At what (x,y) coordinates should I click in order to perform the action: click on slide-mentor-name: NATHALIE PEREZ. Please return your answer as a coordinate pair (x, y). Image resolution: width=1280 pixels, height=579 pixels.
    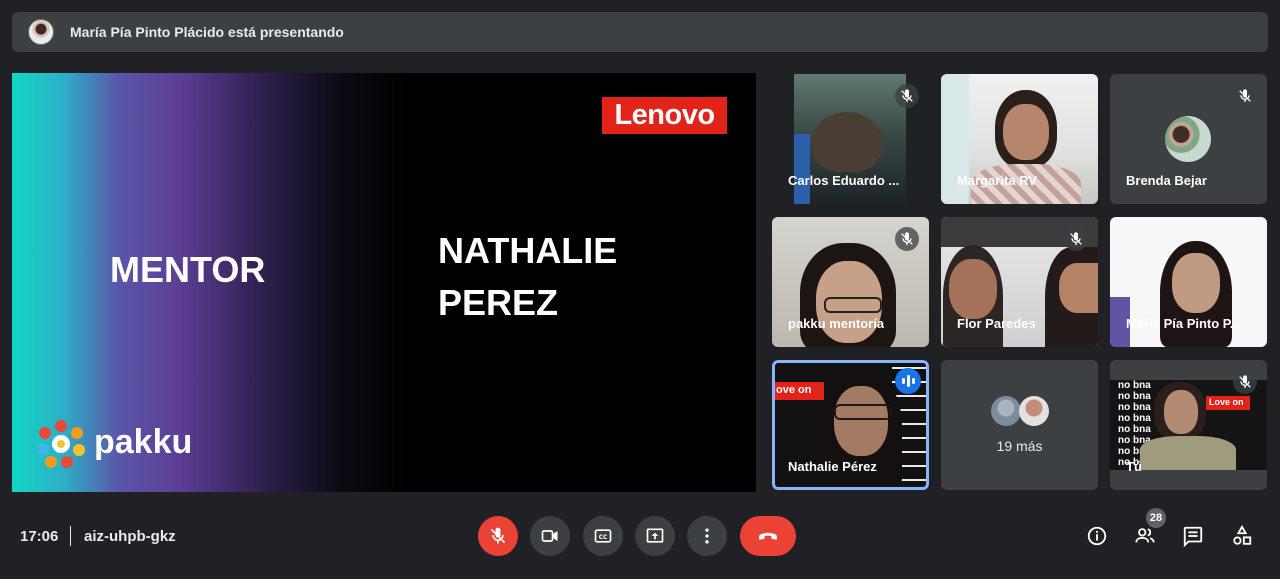
    Looking at the image, I should click on (568, 277).